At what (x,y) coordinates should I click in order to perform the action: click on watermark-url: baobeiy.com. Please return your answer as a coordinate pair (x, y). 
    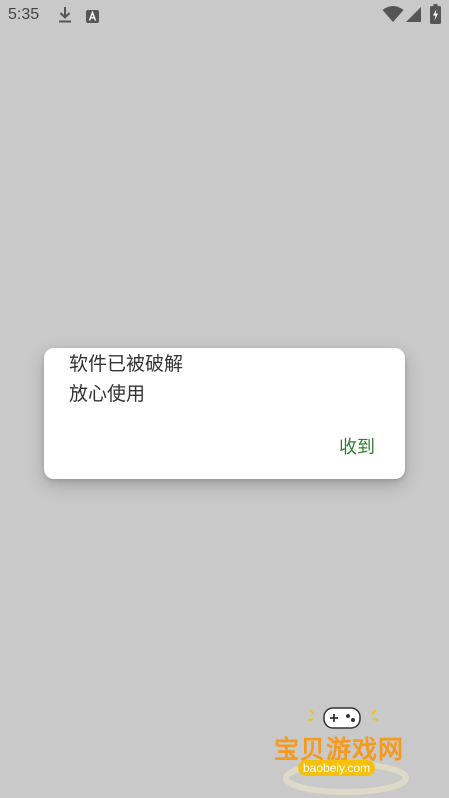
    Looking at the image, I should click on (337, 768).